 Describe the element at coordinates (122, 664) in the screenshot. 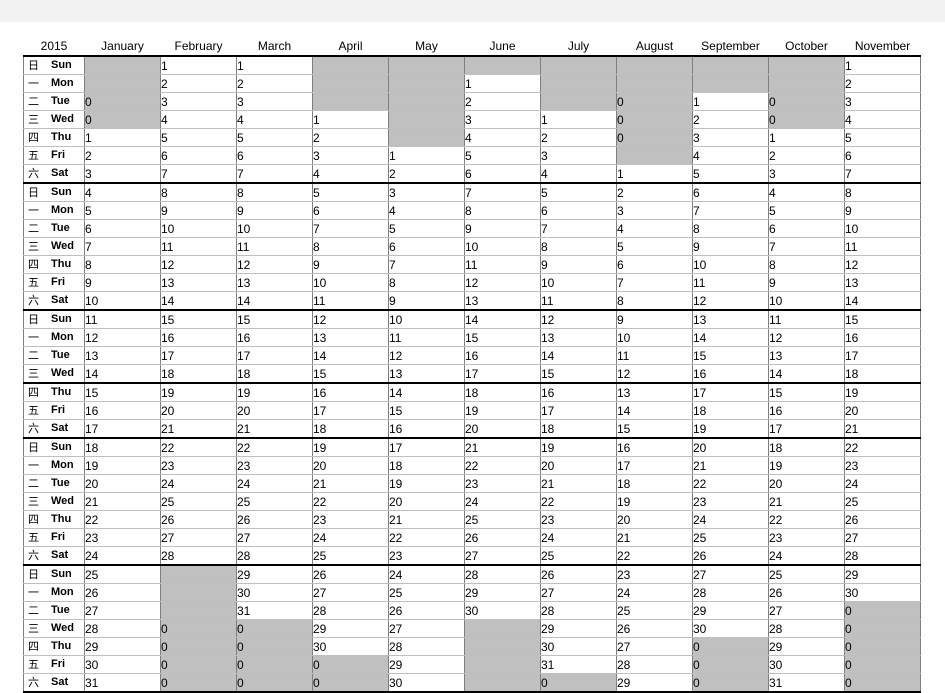

I see `date-cell: 30` at that location.